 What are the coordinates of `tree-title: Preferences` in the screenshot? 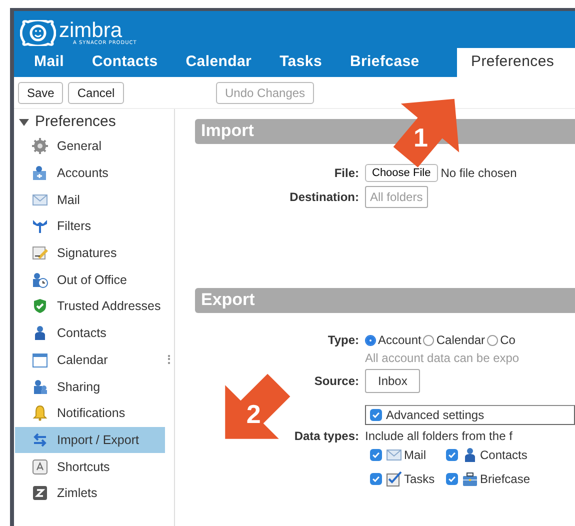 It's located at (75, 121).